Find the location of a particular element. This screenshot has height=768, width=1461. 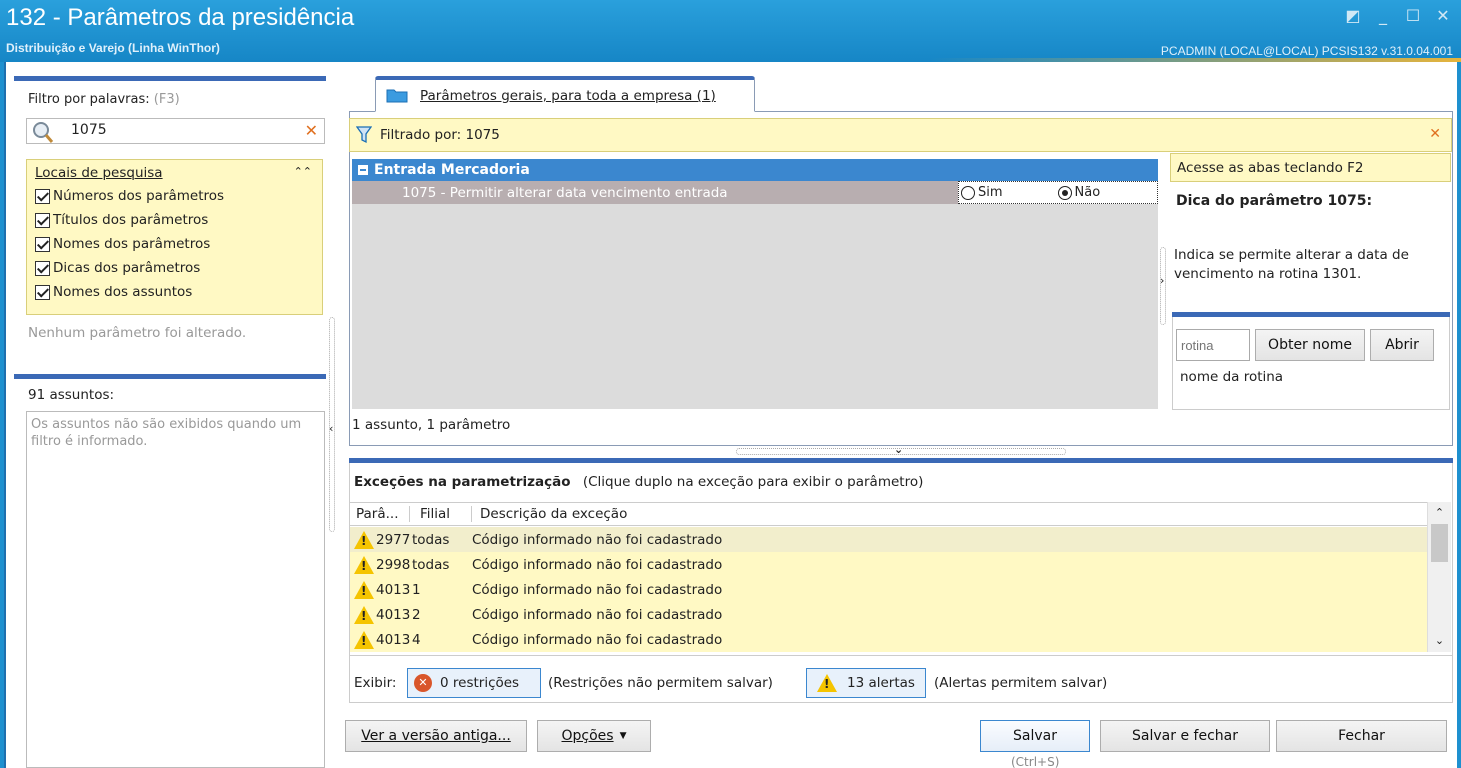

rotina-input is located at coordinates (1213, 345).